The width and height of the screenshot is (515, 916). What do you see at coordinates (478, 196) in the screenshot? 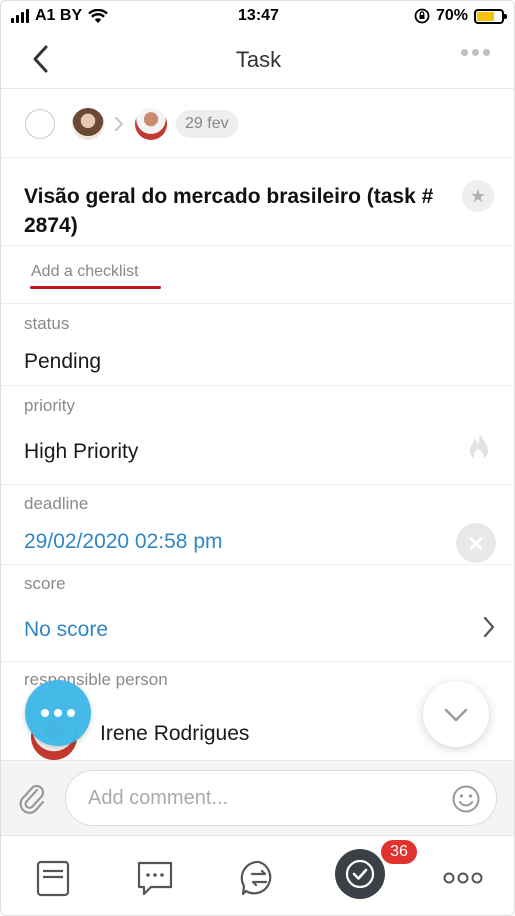
I see `star-icon: ★` at bounding box center [478, 196].